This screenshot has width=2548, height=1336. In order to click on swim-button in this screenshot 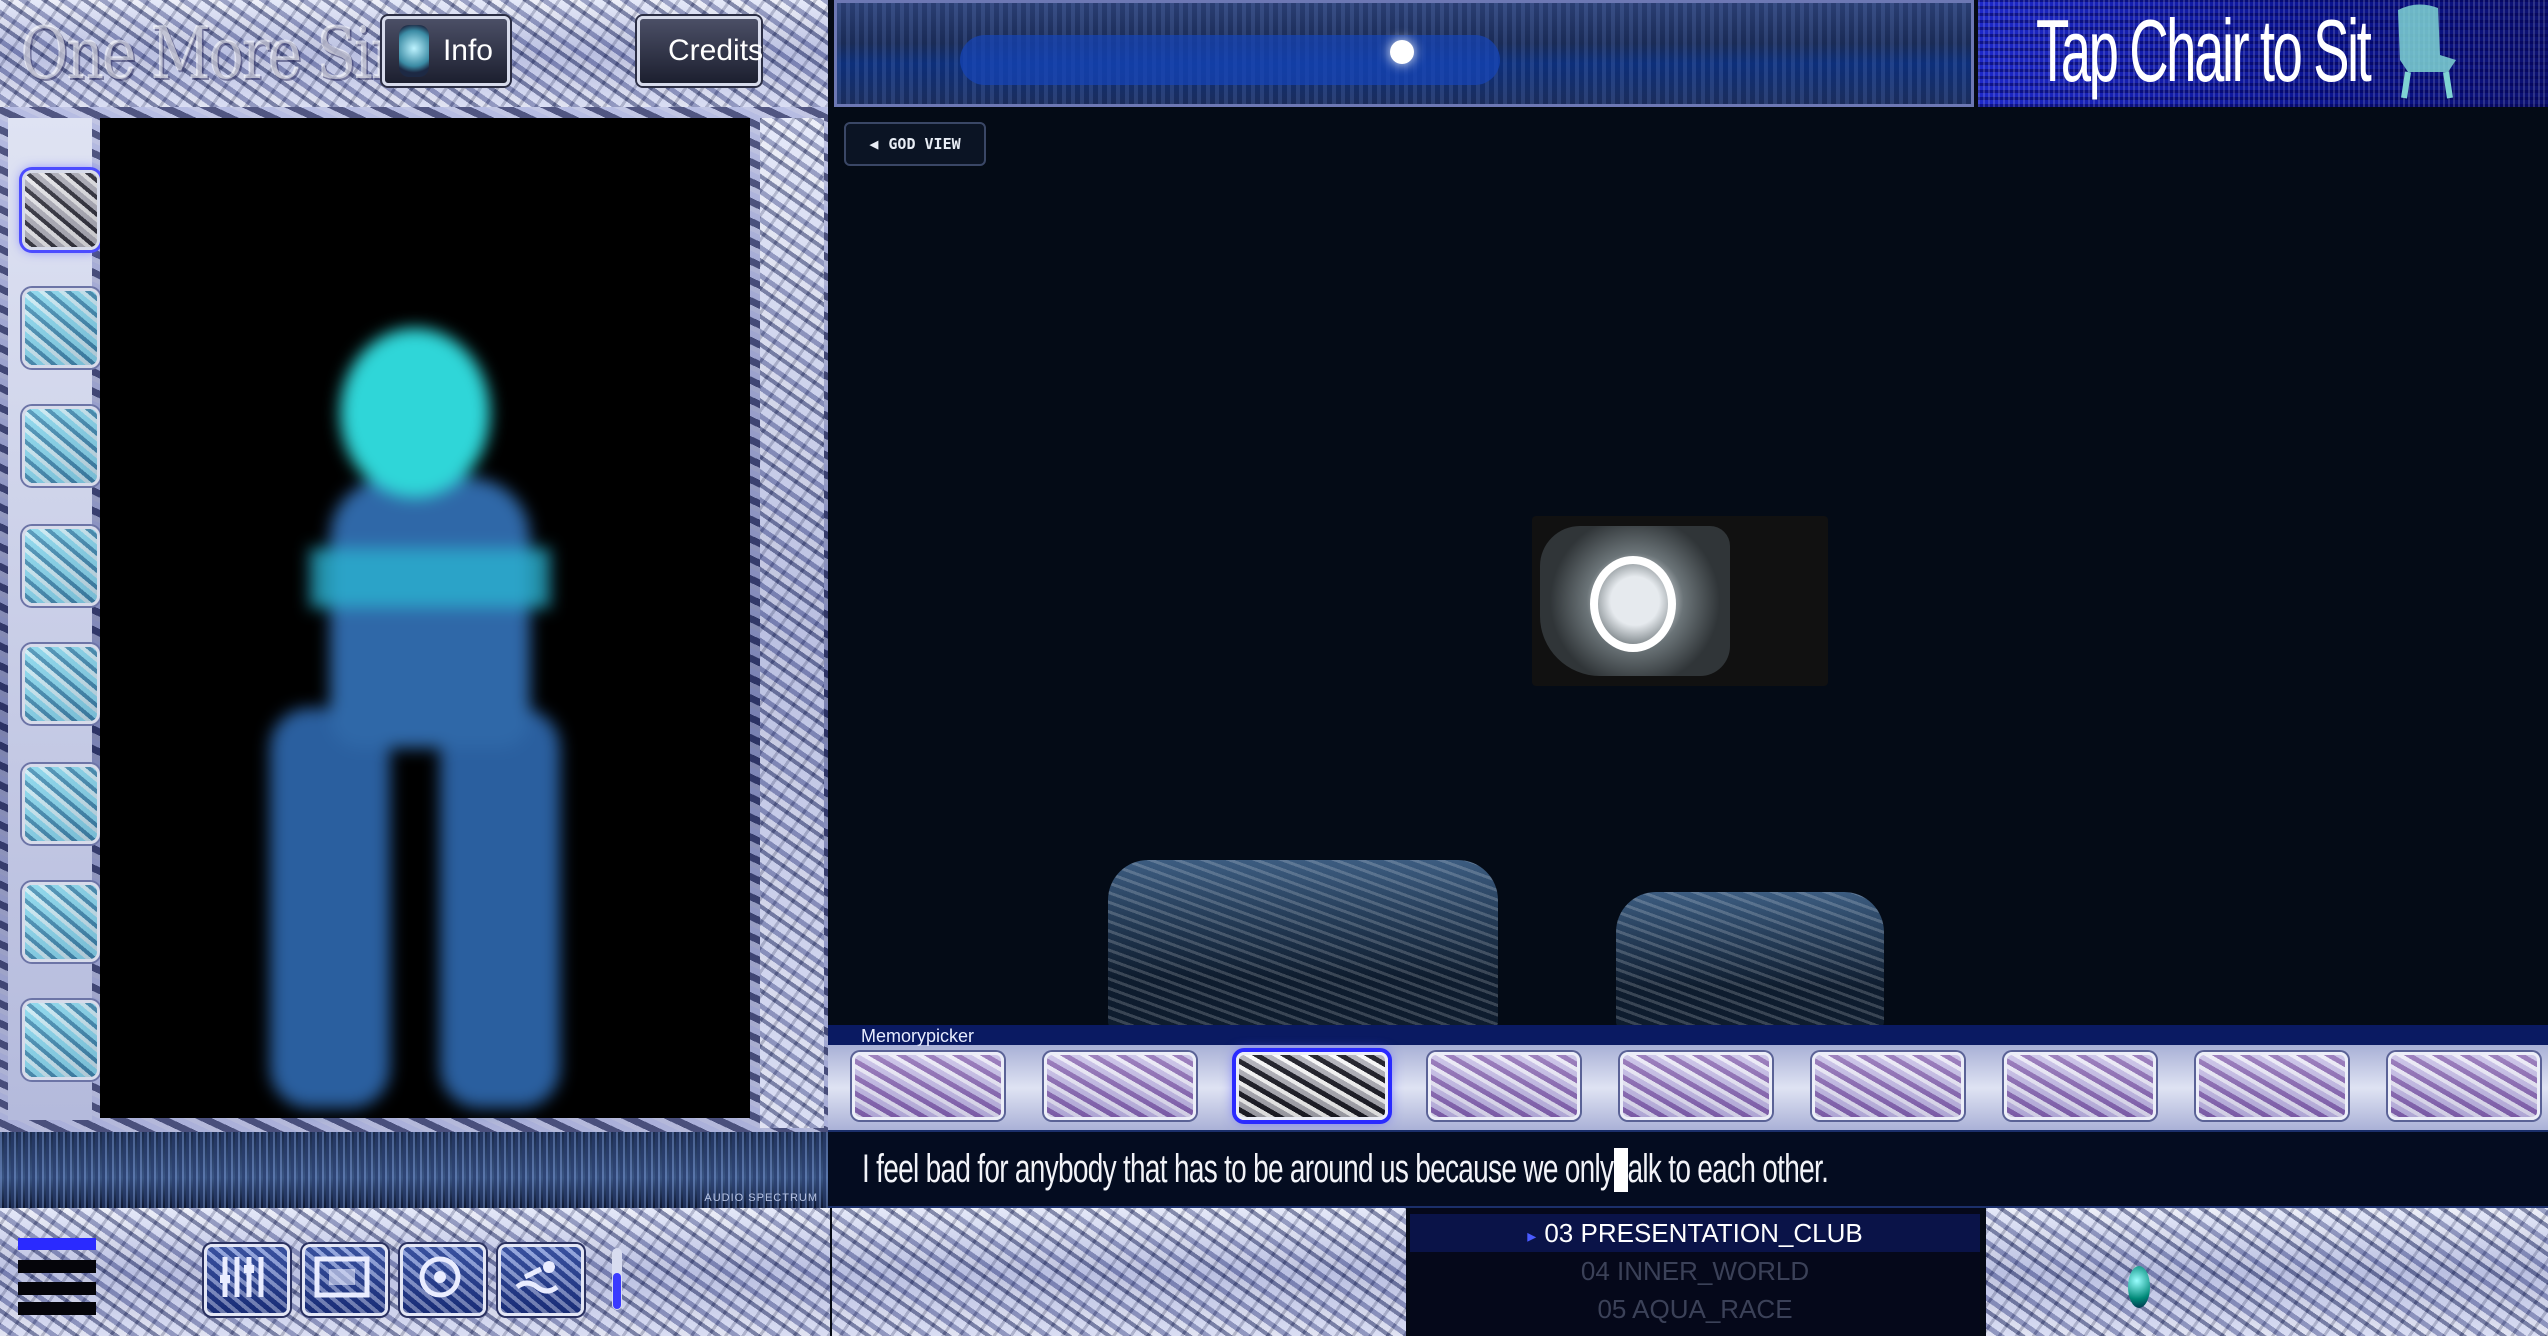, I will do `click(541, 1280)`.